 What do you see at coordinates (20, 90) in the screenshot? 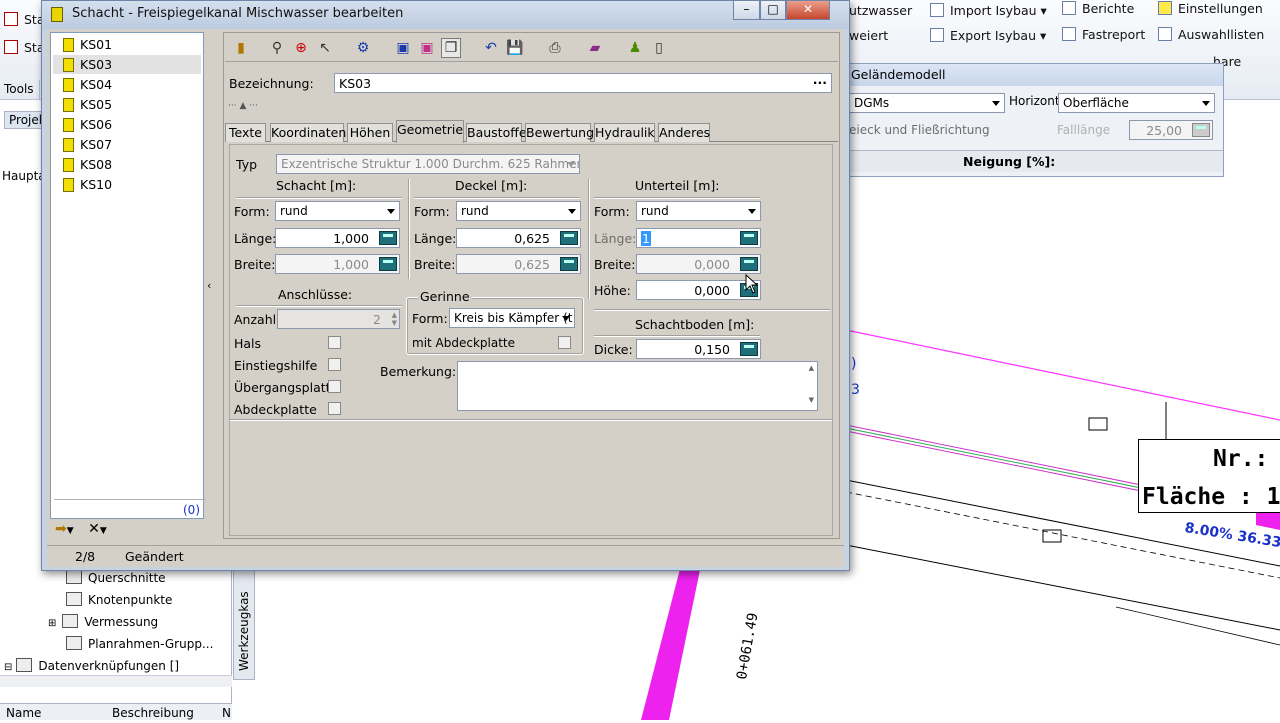
I see `ribbon-tools-tab: Tools` at bounding box center [20, 90].